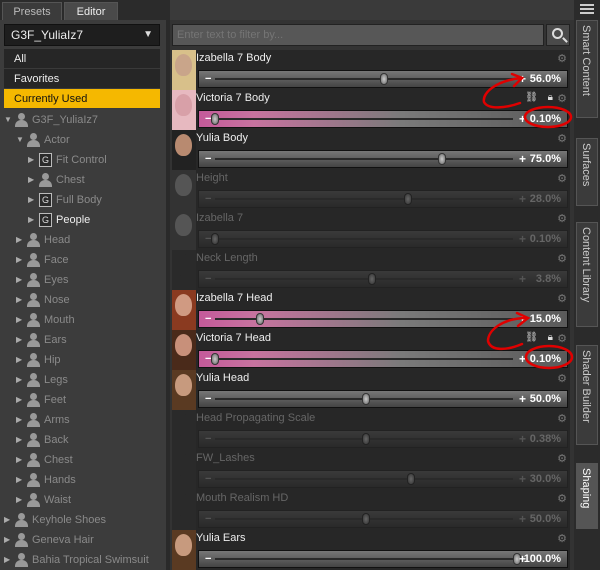 This screenshot has width=600, height=570. I want to click on tree-item: ▶ Feet, so click(83, 400).